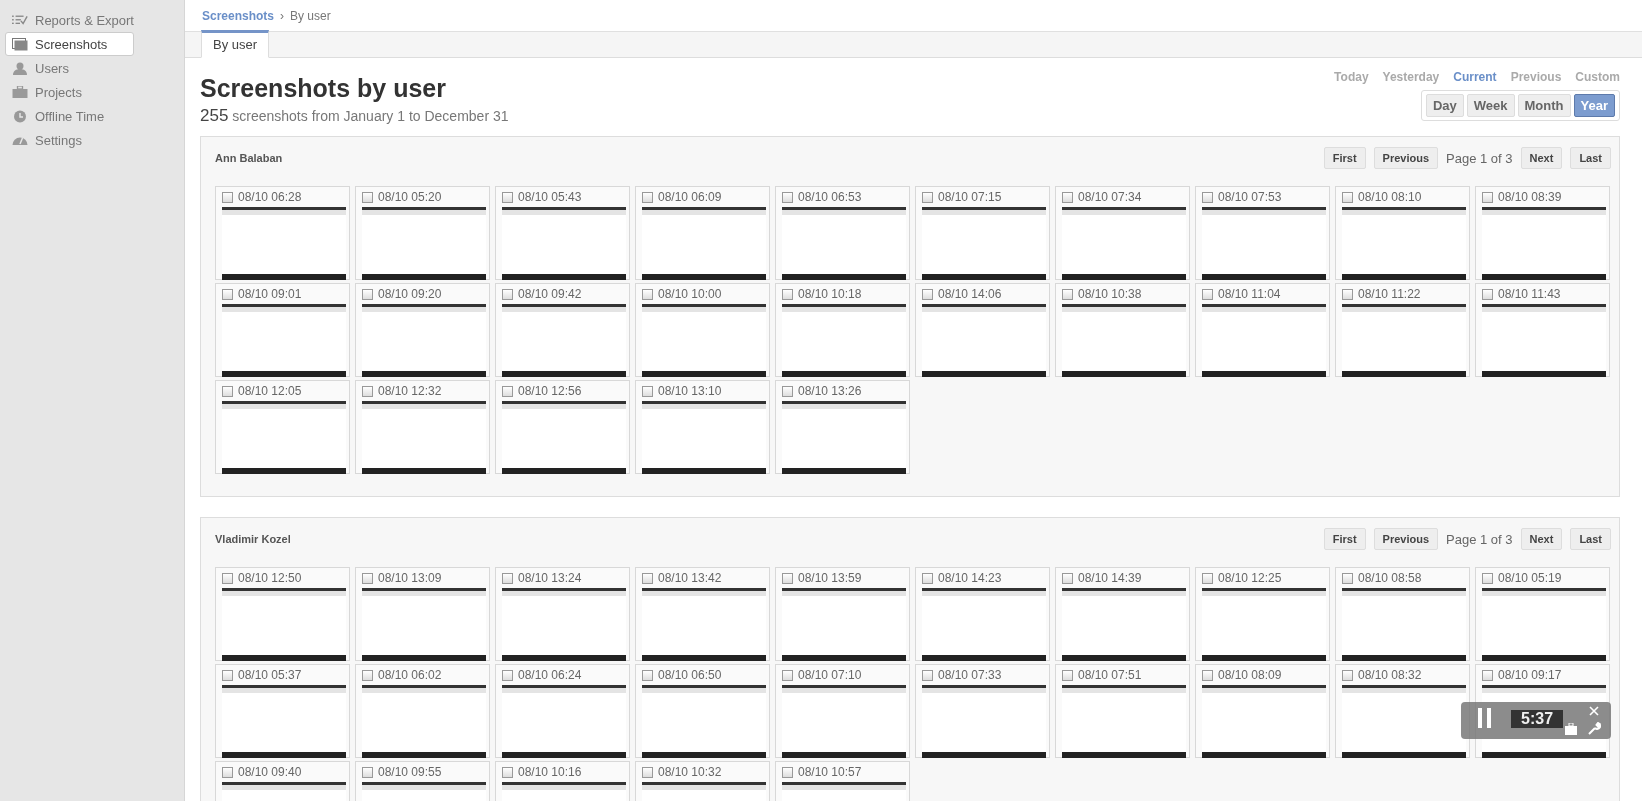  I want to click on screenshot-card: 08/10 08:10, so click(1402, 233).